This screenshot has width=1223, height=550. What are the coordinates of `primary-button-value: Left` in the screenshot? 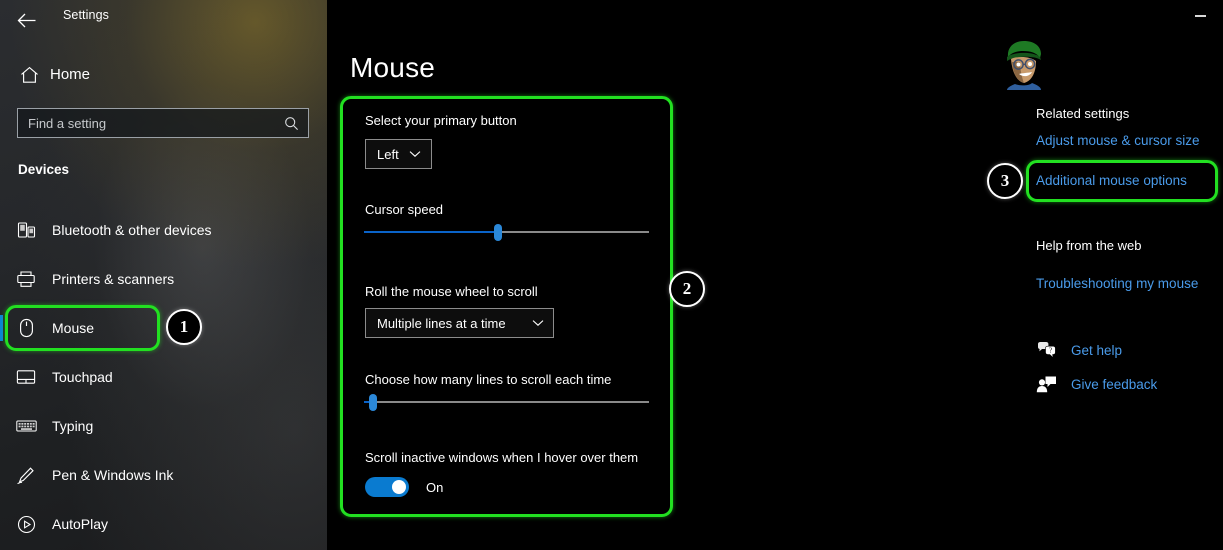 It's located at (388, 154).